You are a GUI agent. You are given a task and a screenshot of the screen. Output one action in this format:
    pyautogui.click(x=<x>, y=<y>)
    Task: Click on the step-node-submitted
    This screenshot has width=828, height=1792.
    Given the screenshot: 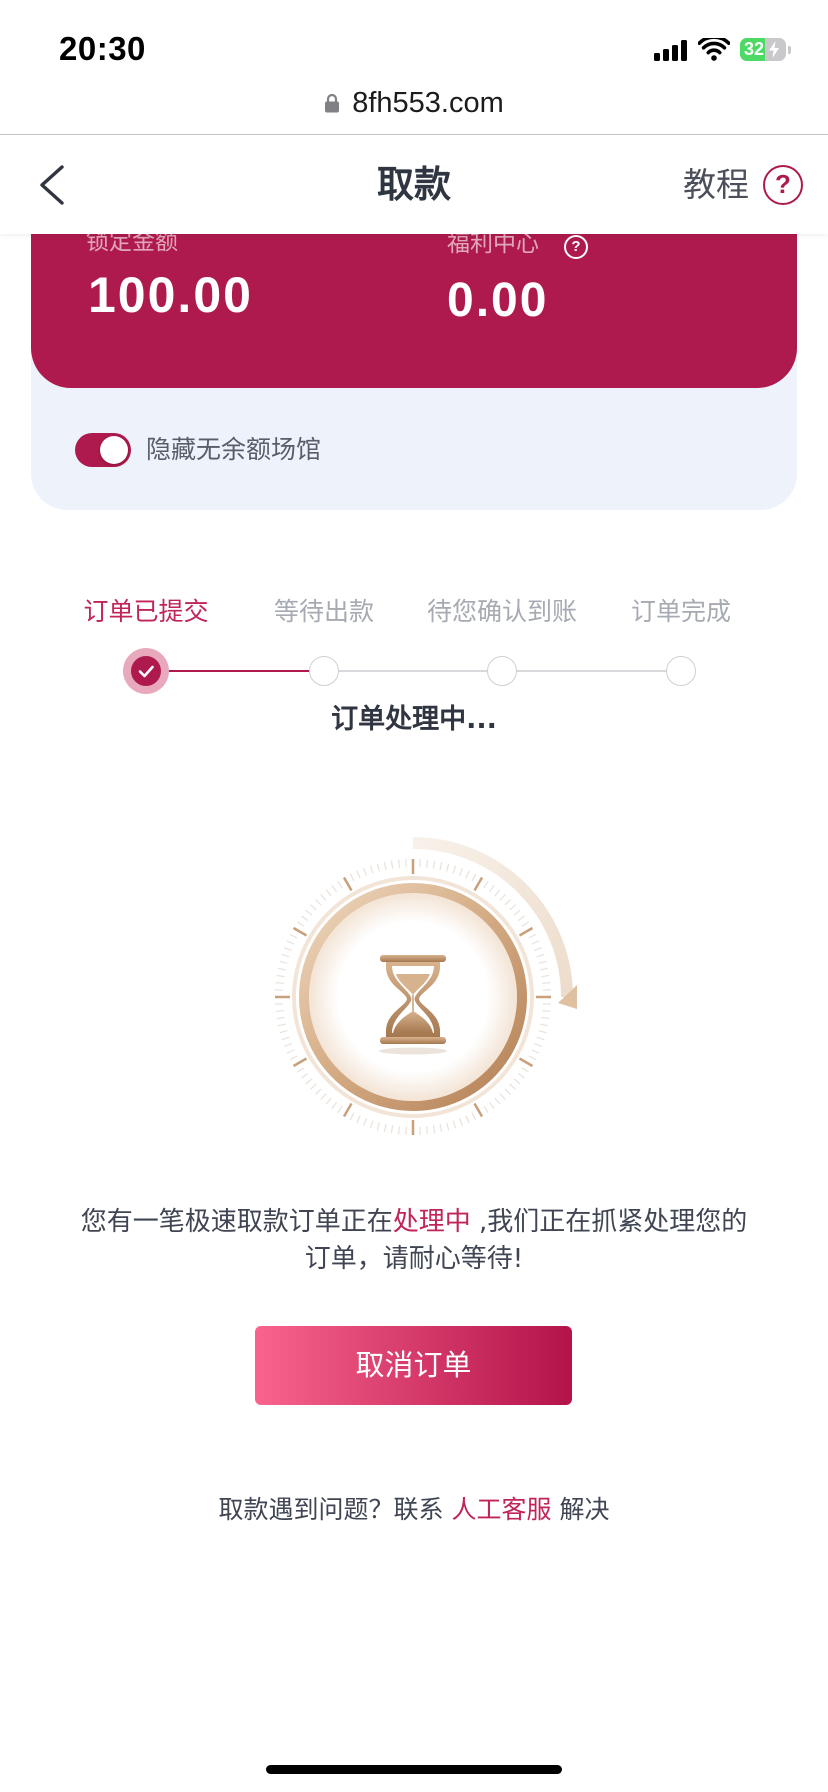 What is the action you would take?
    pyautogui.click(x=146, y=671)
    